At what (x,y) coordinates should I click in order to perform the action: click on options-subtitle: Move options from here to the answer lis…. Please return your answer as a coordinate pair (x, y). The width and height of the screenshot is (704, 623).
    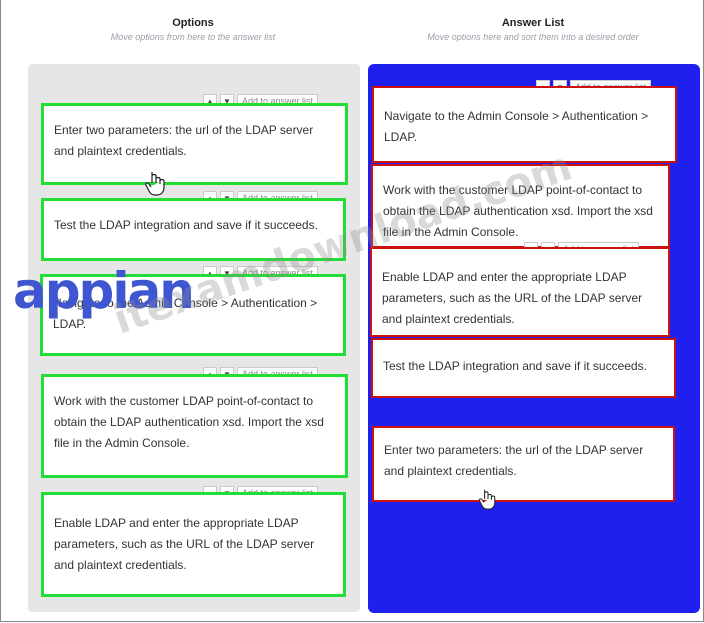
    Looking at the image, I should click on (193, 37).